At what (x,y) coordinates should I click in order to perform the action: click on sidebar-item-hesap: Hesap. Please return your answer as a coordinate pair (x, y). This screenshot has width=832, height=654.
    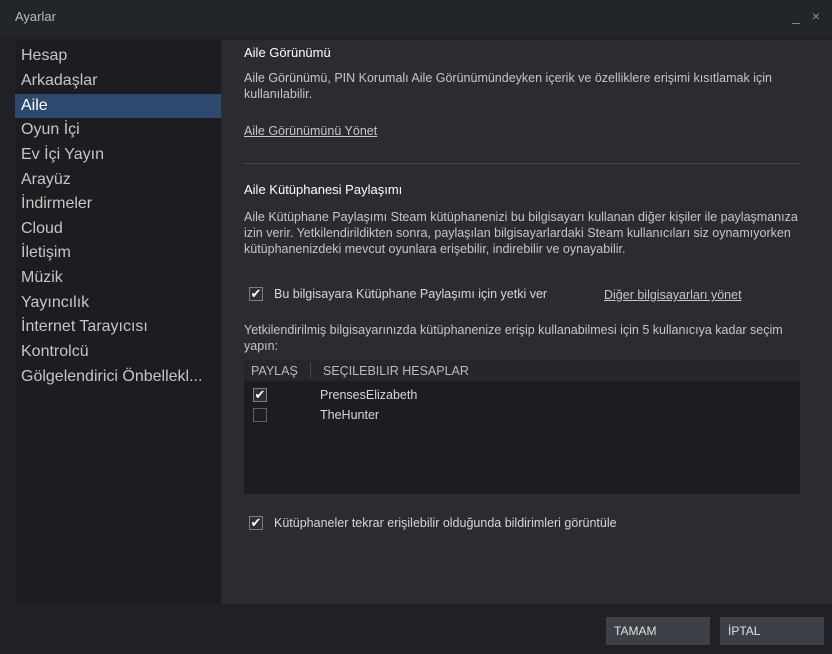
    Looking at the image, I should click on (118, 56).